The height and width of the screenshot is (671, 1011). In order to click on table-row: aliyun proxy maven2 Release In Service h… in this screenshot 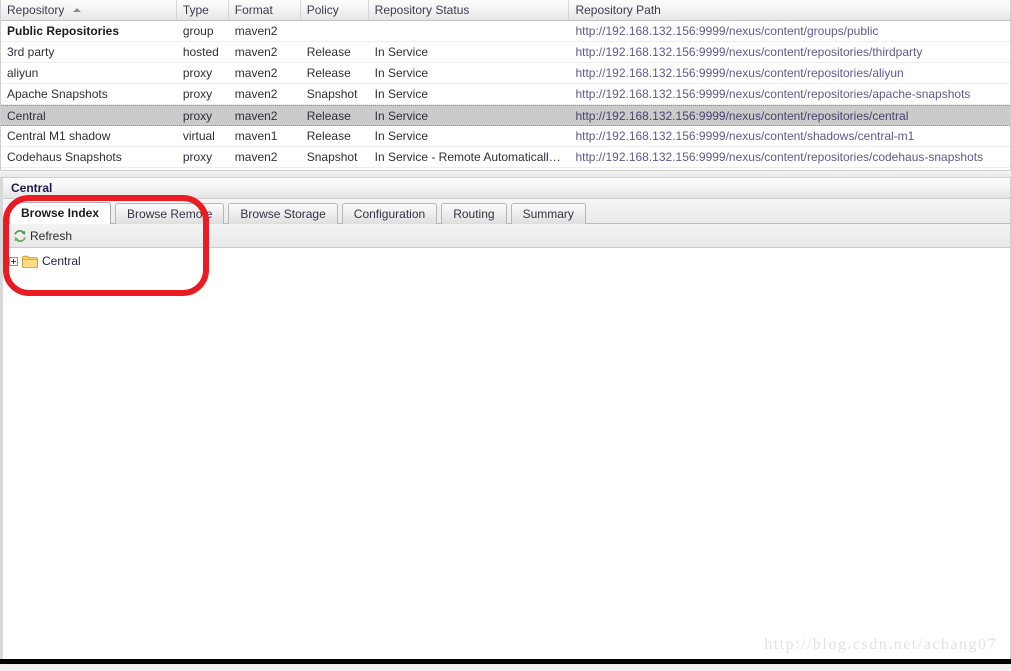, I will do `click(505, 73)`.